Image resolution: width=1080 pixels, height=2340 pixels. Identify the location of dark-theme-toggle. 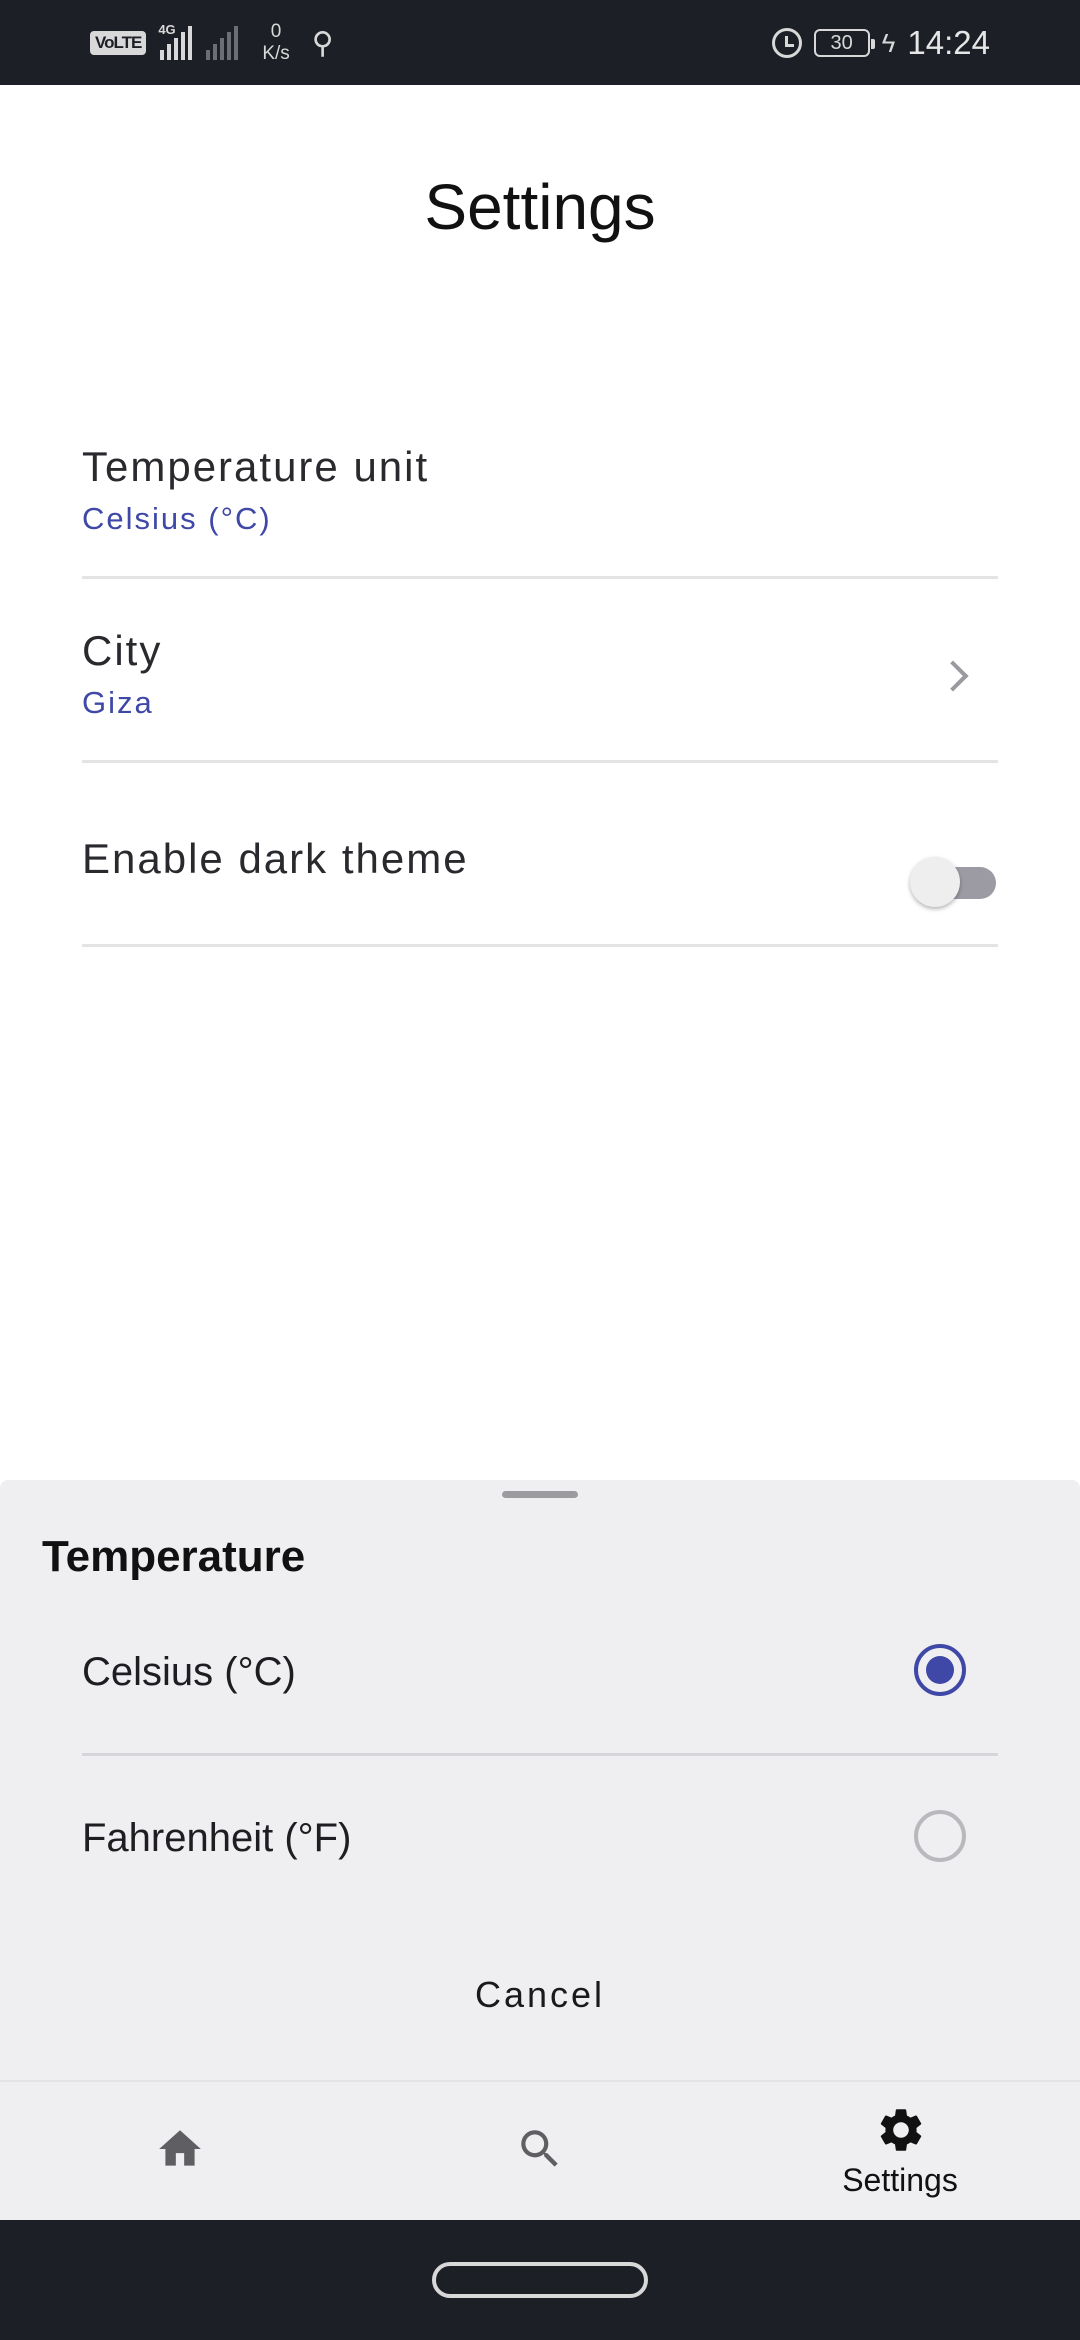
(953, 881).